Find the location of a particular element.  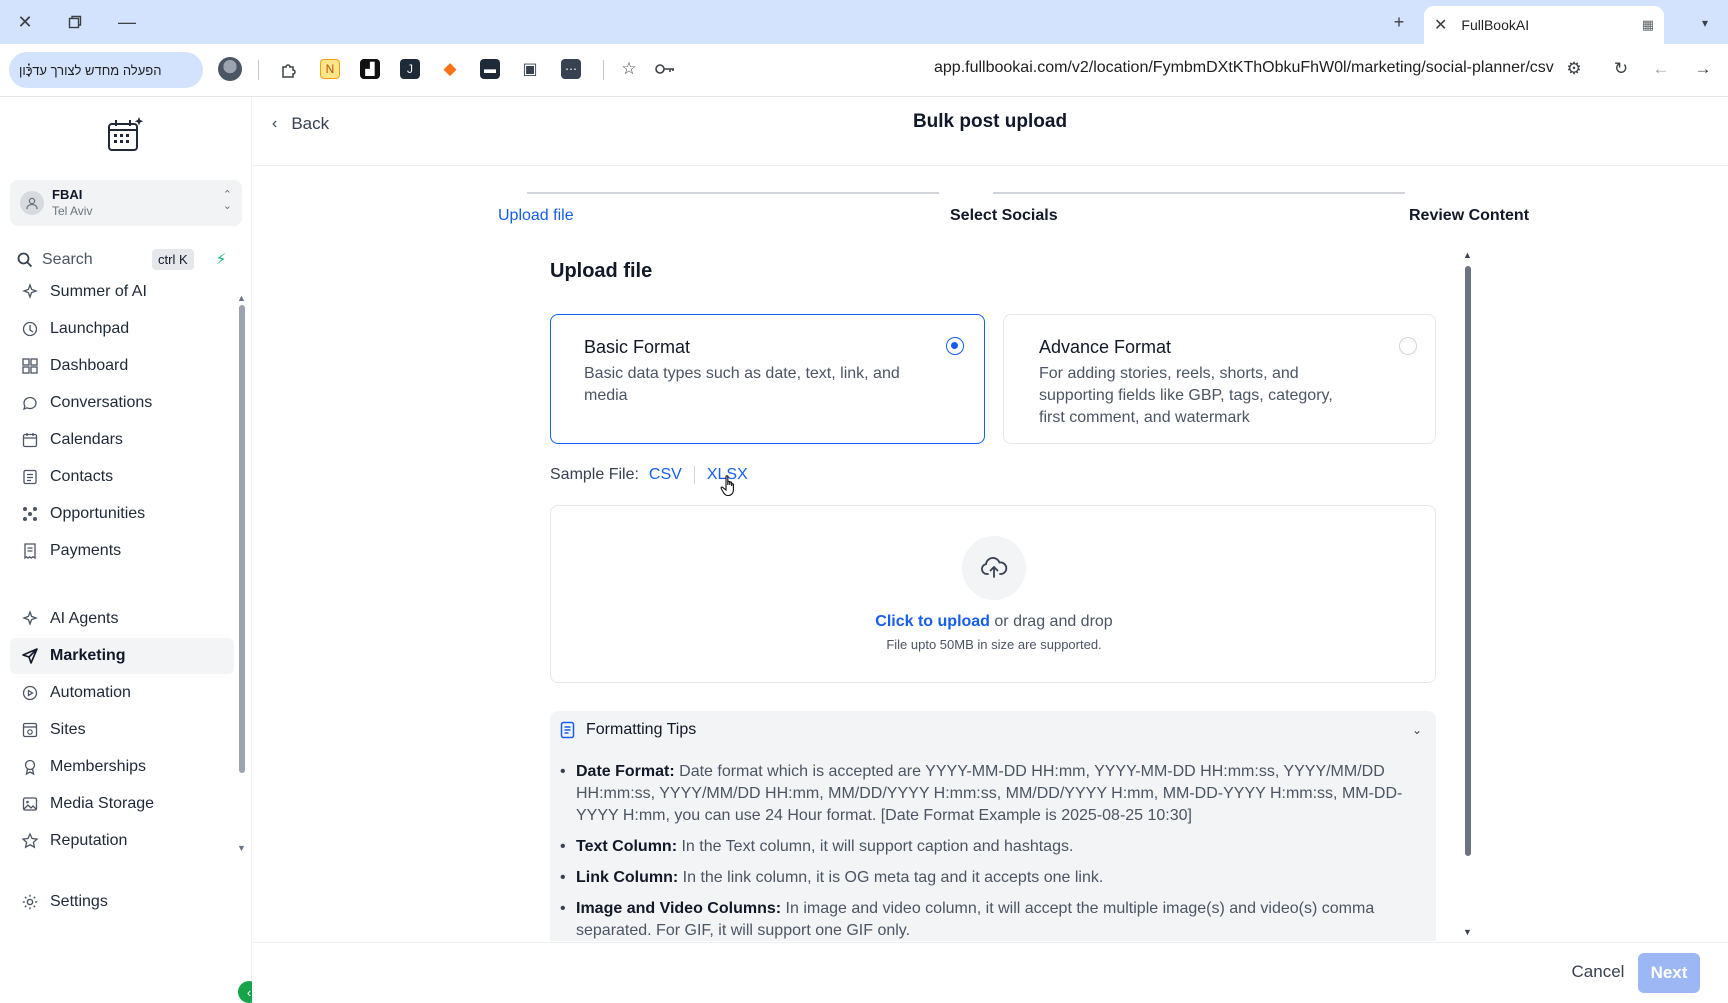

sidebar-item-payments: Payments is located at coordinates (122, 551).